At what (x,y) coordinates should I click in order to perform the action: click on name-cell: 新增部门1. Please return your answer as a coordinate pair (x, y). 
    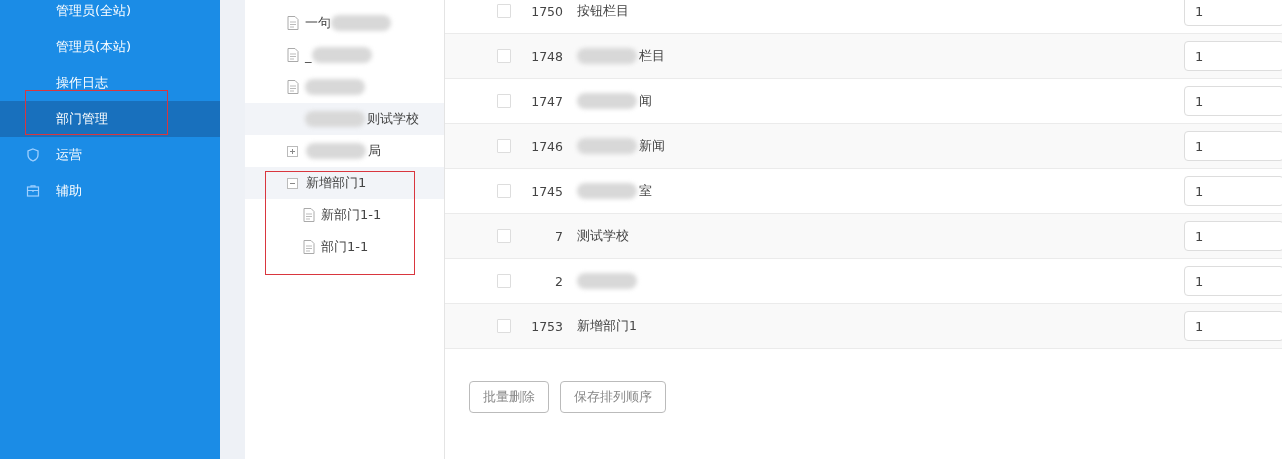
    Looking at the image, I should click on (607, 326).